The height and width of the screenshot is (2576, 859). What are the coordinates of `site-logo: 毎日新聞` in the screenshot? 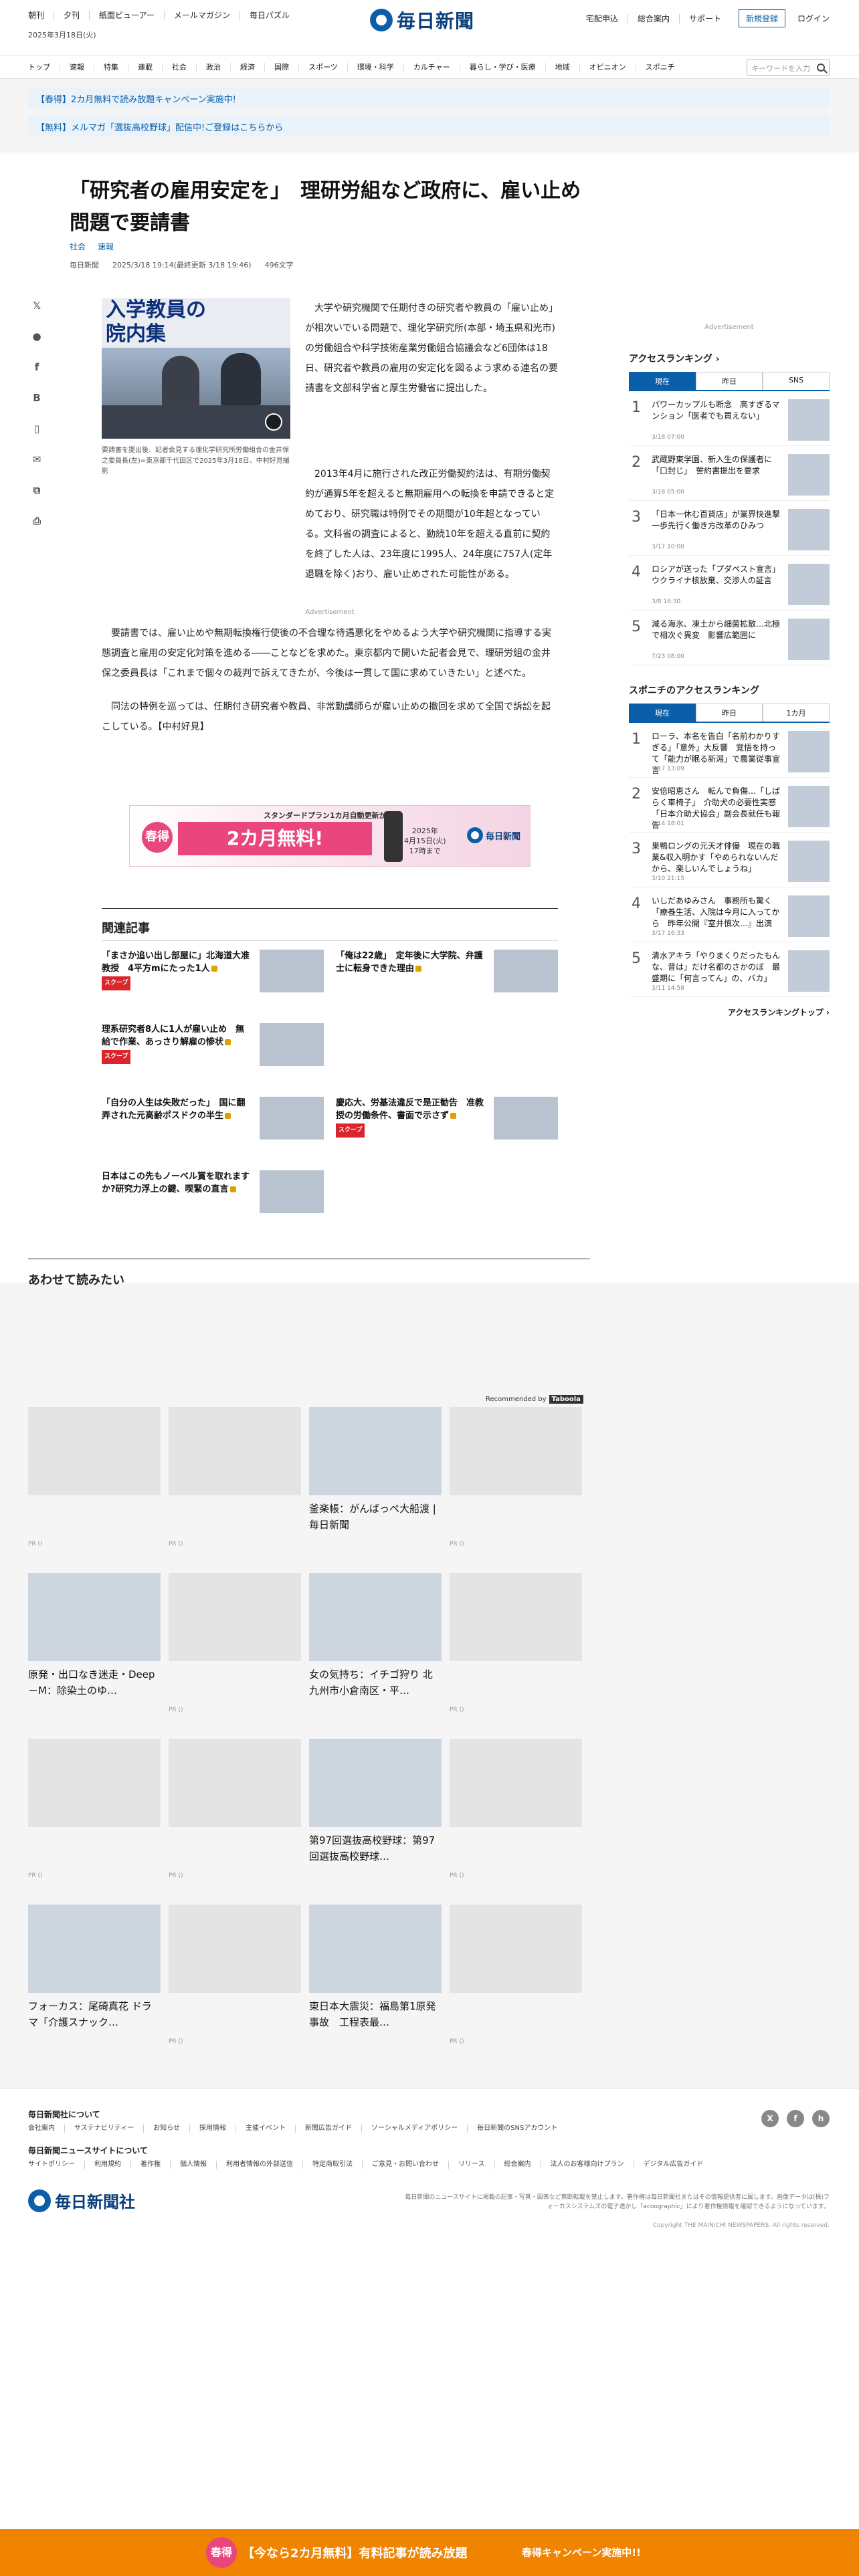 It's located at (422, 20).